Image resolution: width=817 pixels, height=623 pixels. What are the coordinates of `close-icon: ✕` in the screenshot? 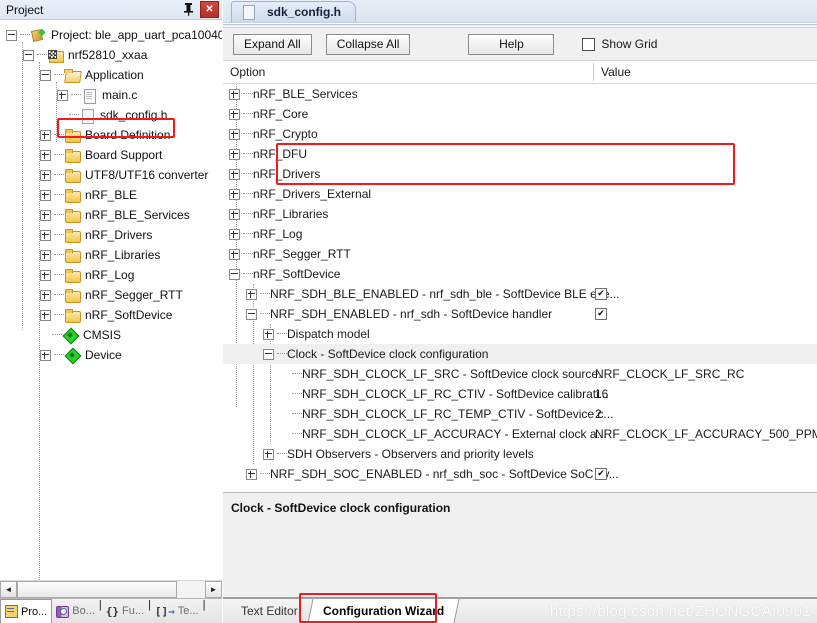 It's located at (209, 9).